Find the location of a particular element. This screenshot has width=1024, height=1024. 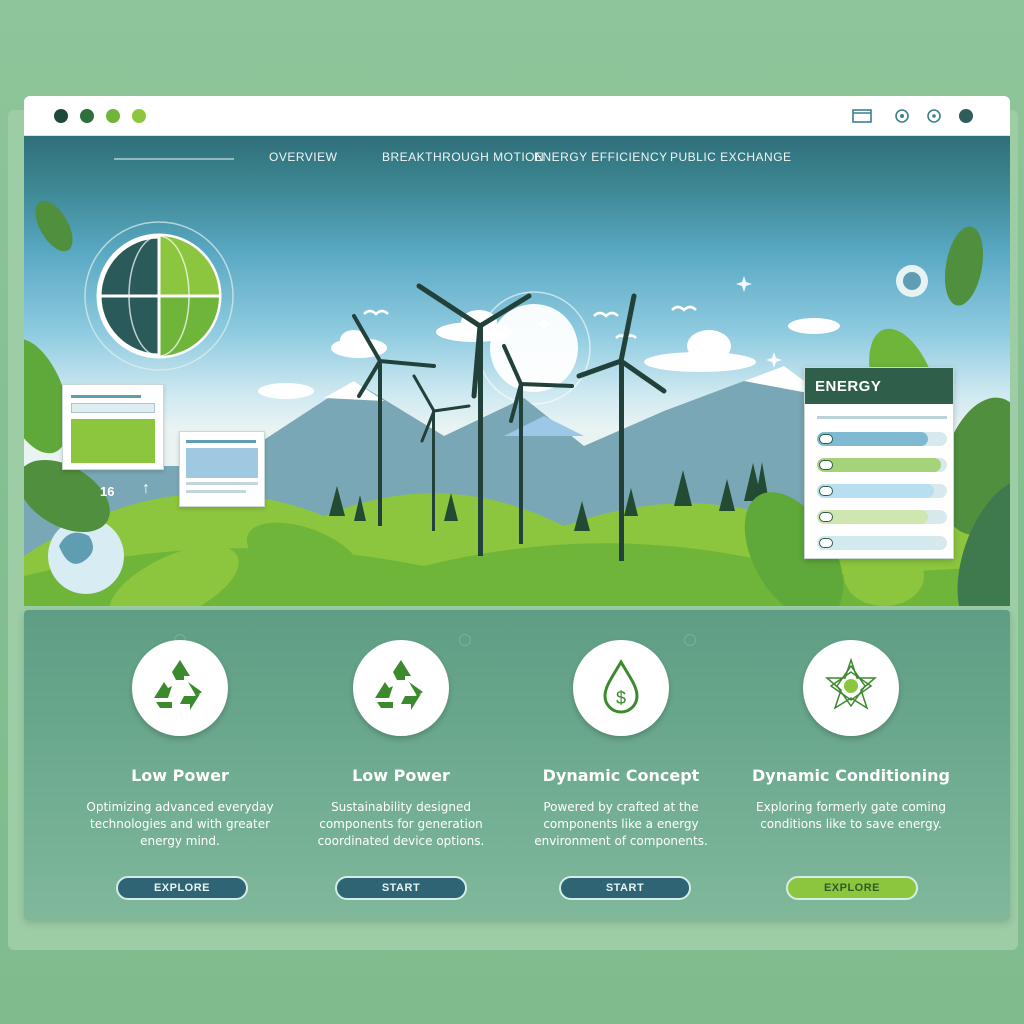

window-icon is located at coordinates (862, 116).